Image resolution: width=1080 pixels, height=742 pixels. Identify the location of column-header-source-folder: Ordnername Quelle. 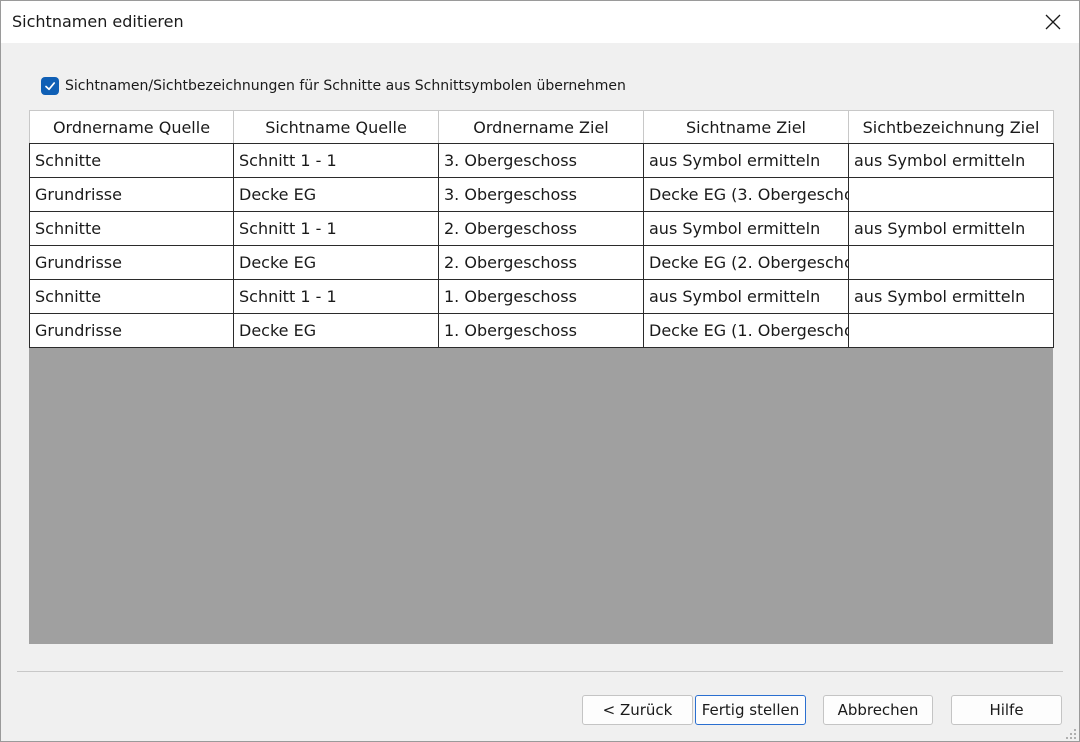
(131, 127).